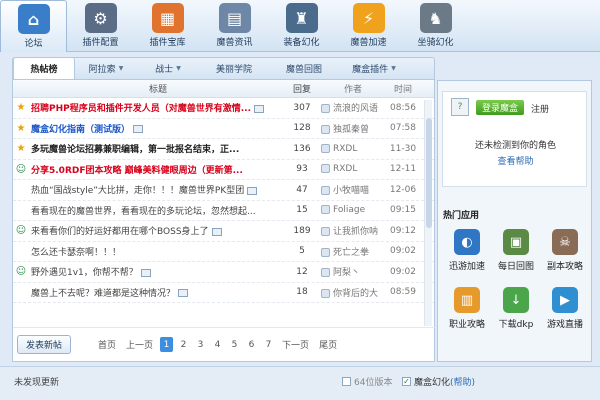 This screenshot has width=600, height=400. Describe the element at coordinates (44, 344) in the screenshot. I see `new-post-button: 发表新帖` at that location.